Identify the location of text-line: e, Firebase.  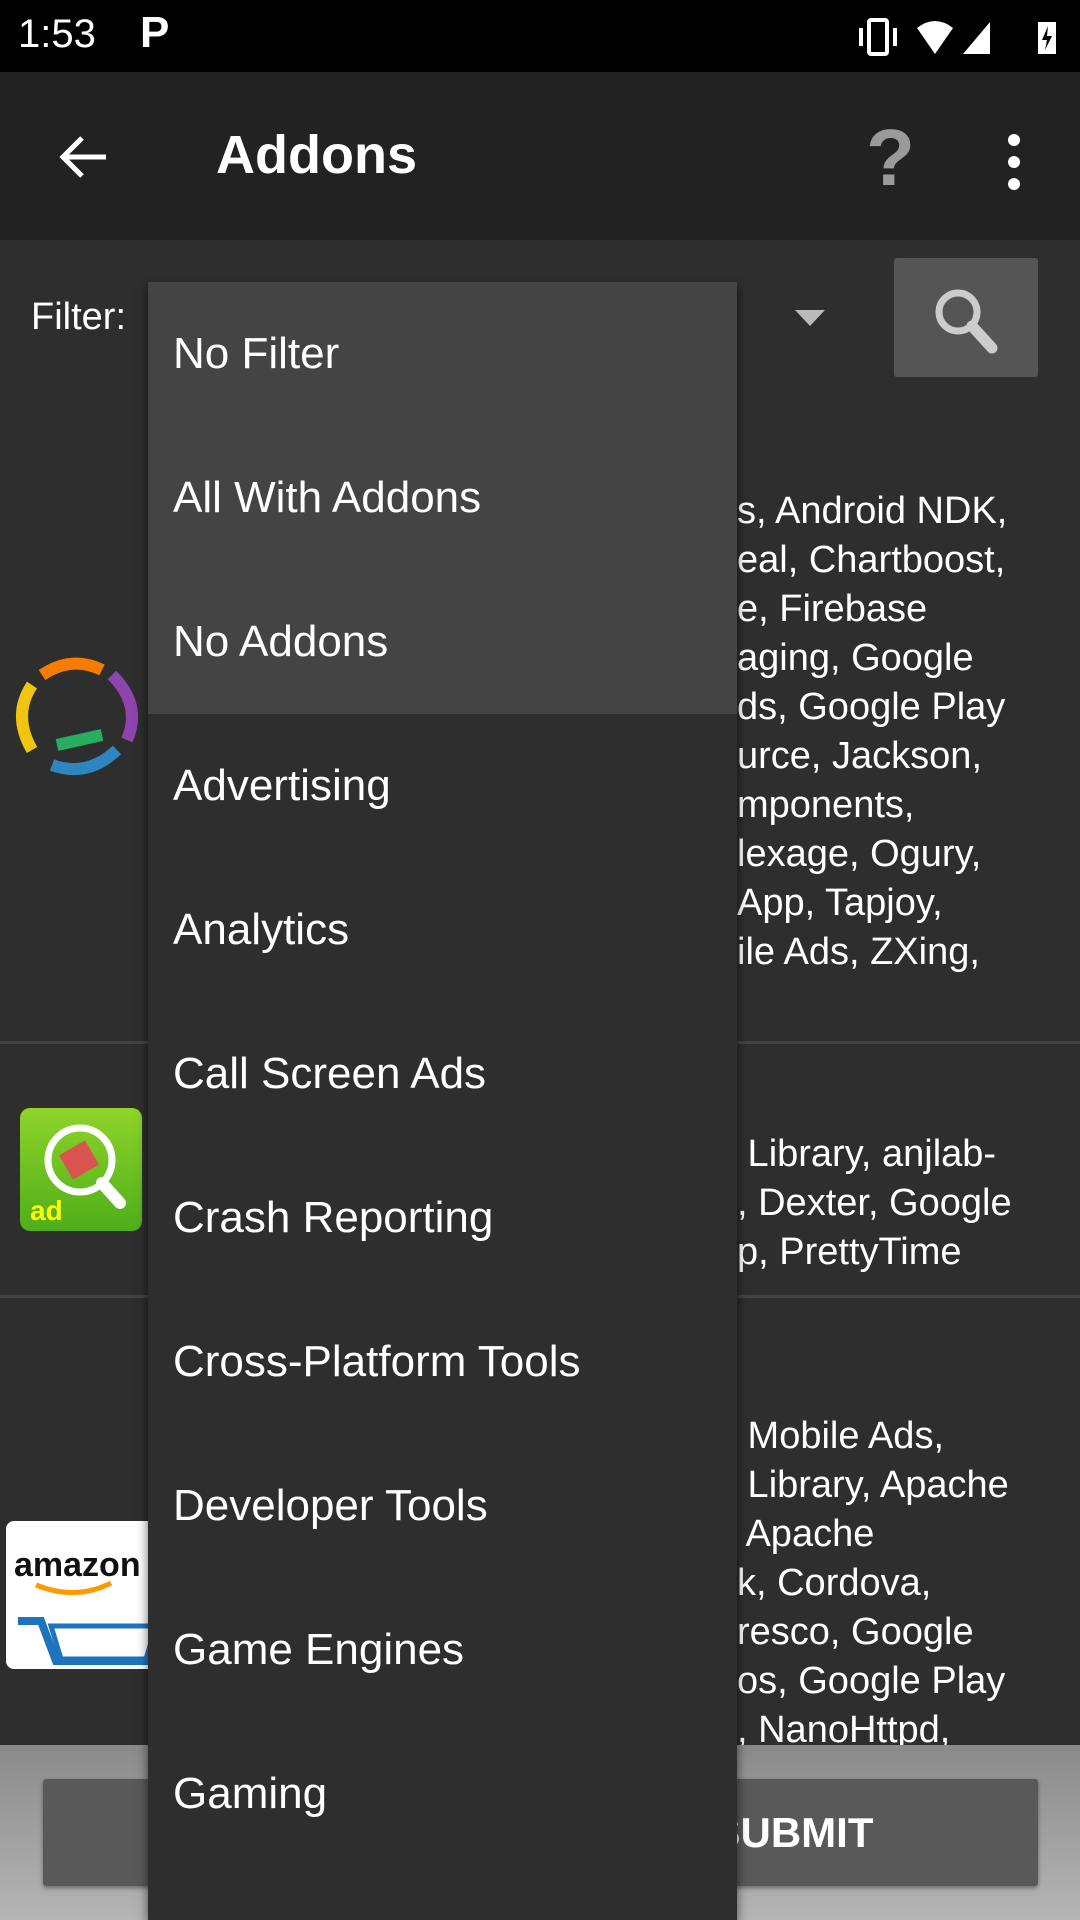
(832, 609).